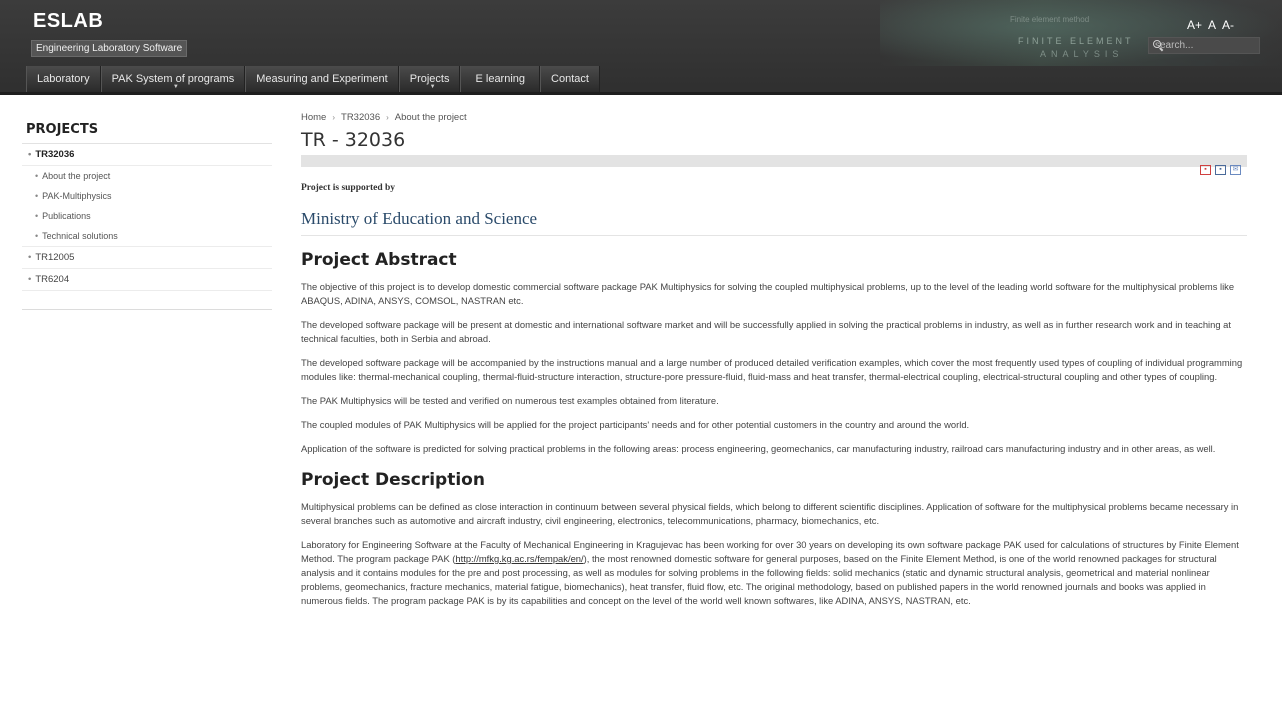 The height and width of the screenshot is (713, 1282). Describe the element at coordinates (348, 188) in the screenshot. I see `supported-by-label: Project is supported by` at that location.